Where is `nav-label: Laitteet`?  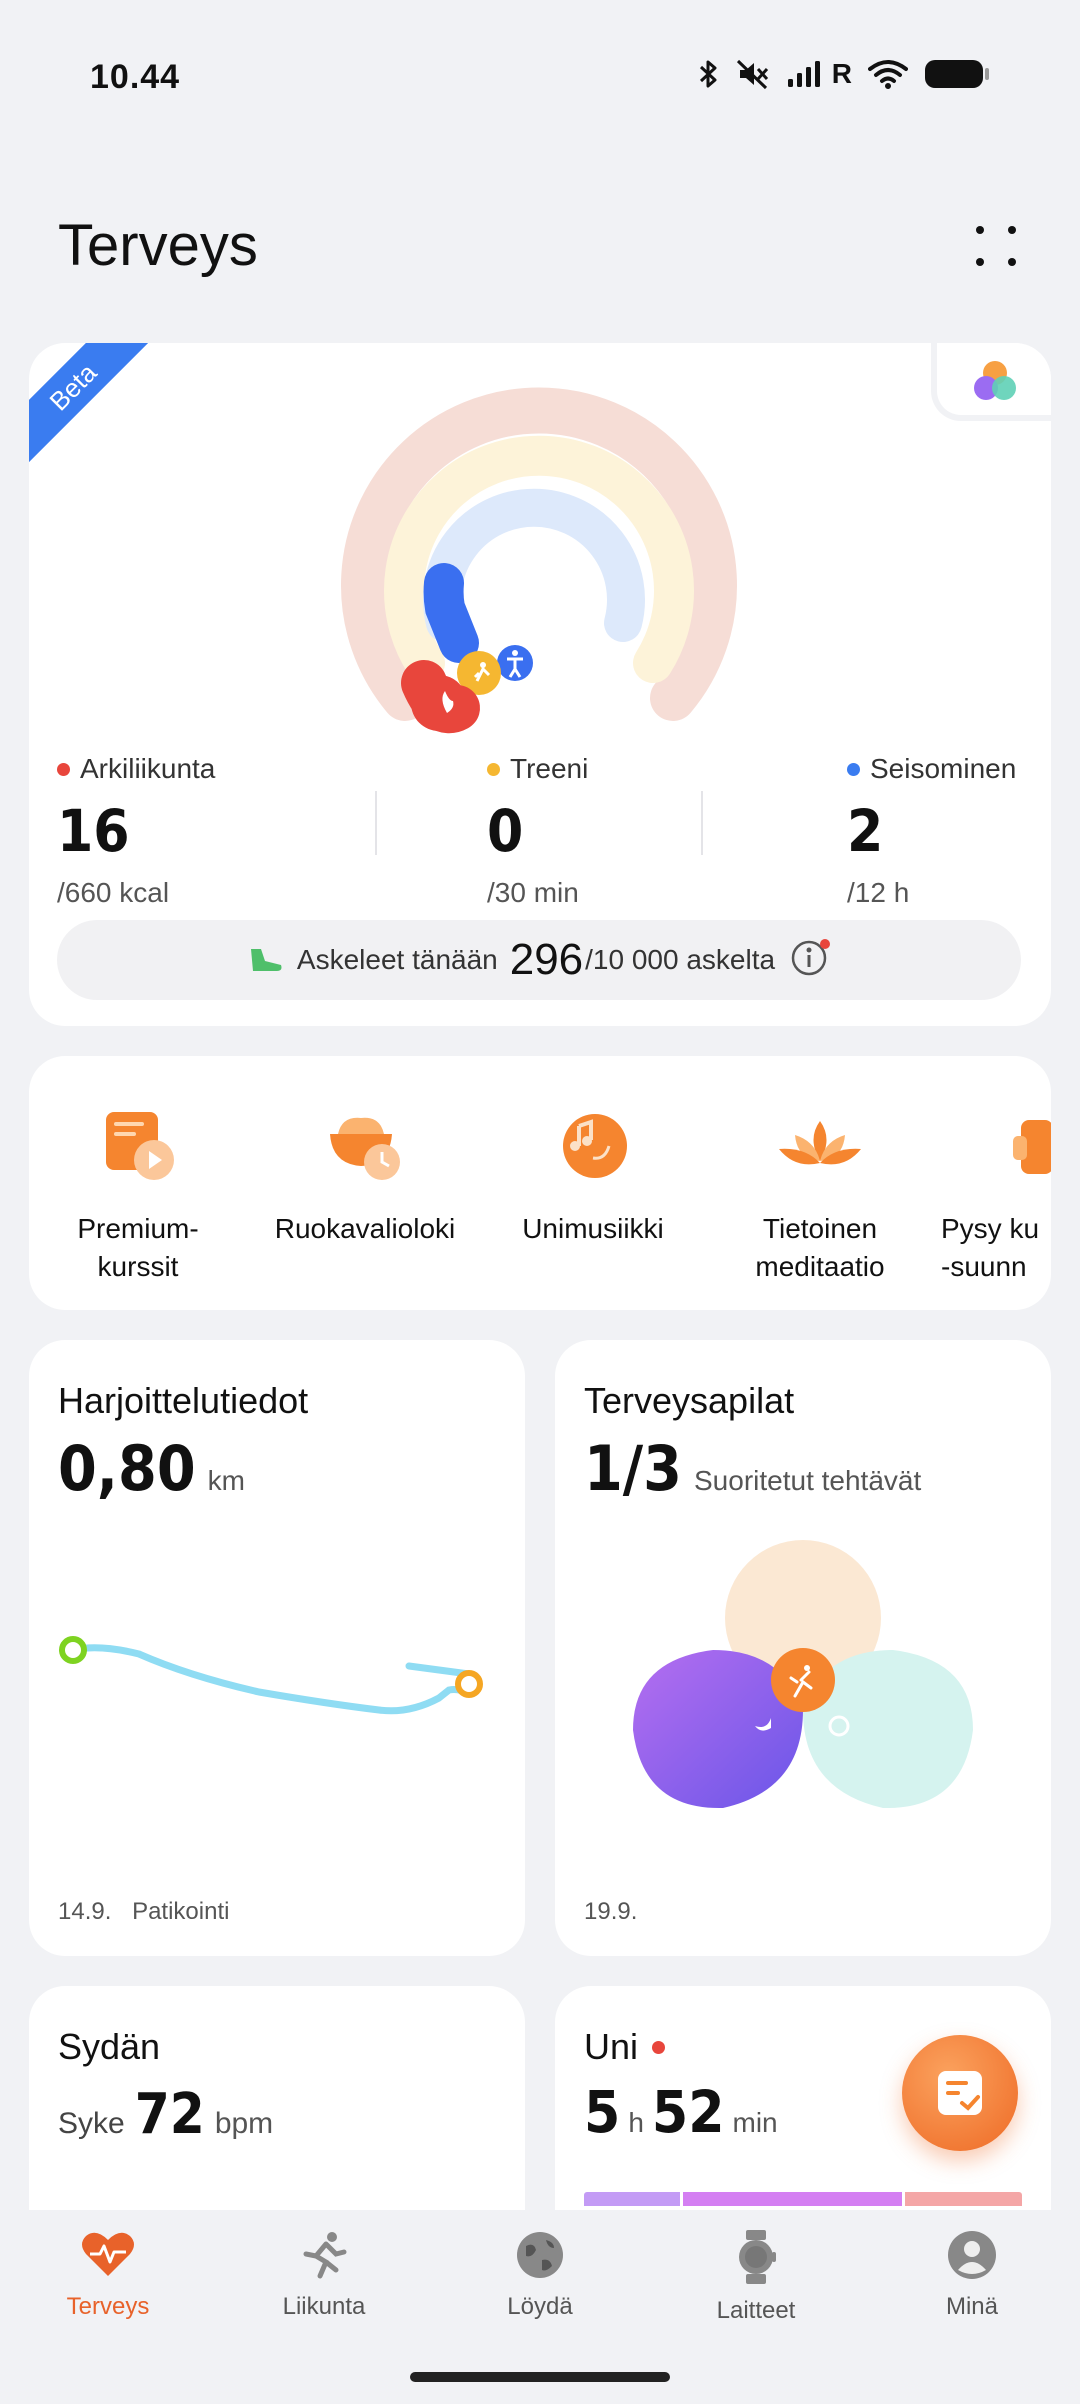
nav-label: Laitteet is located at coordinates (756, 2310).